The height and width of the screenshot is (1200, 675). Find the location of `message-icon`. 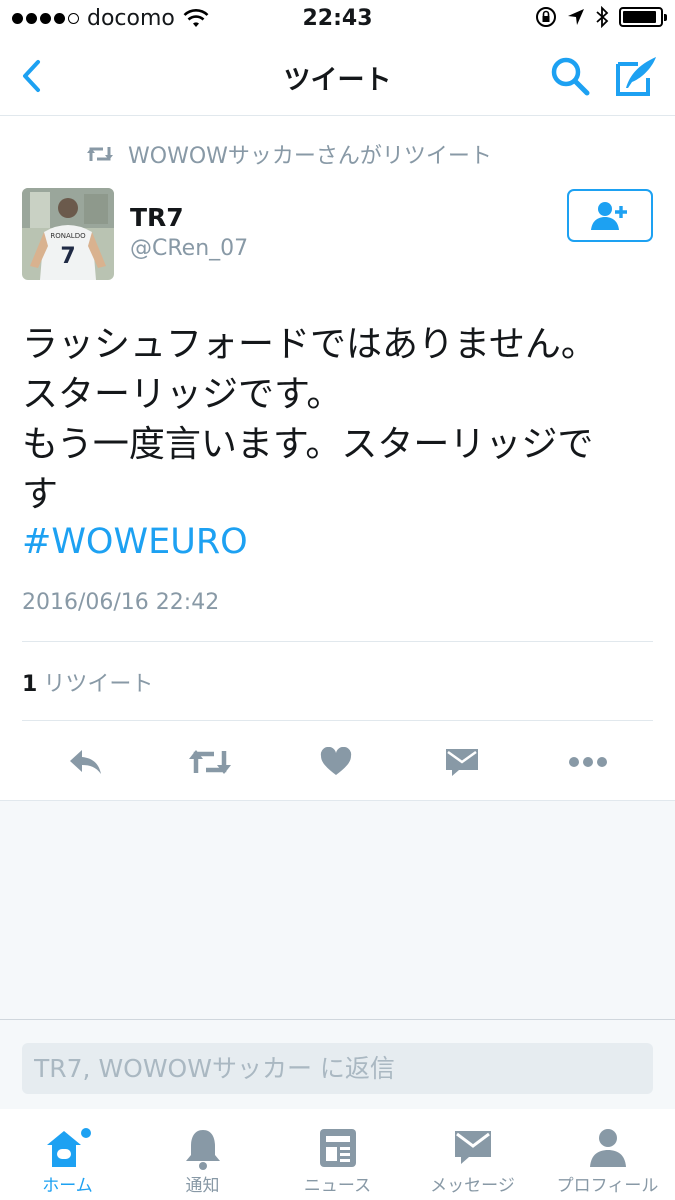

message-icon is located at coordinates (462, 762).